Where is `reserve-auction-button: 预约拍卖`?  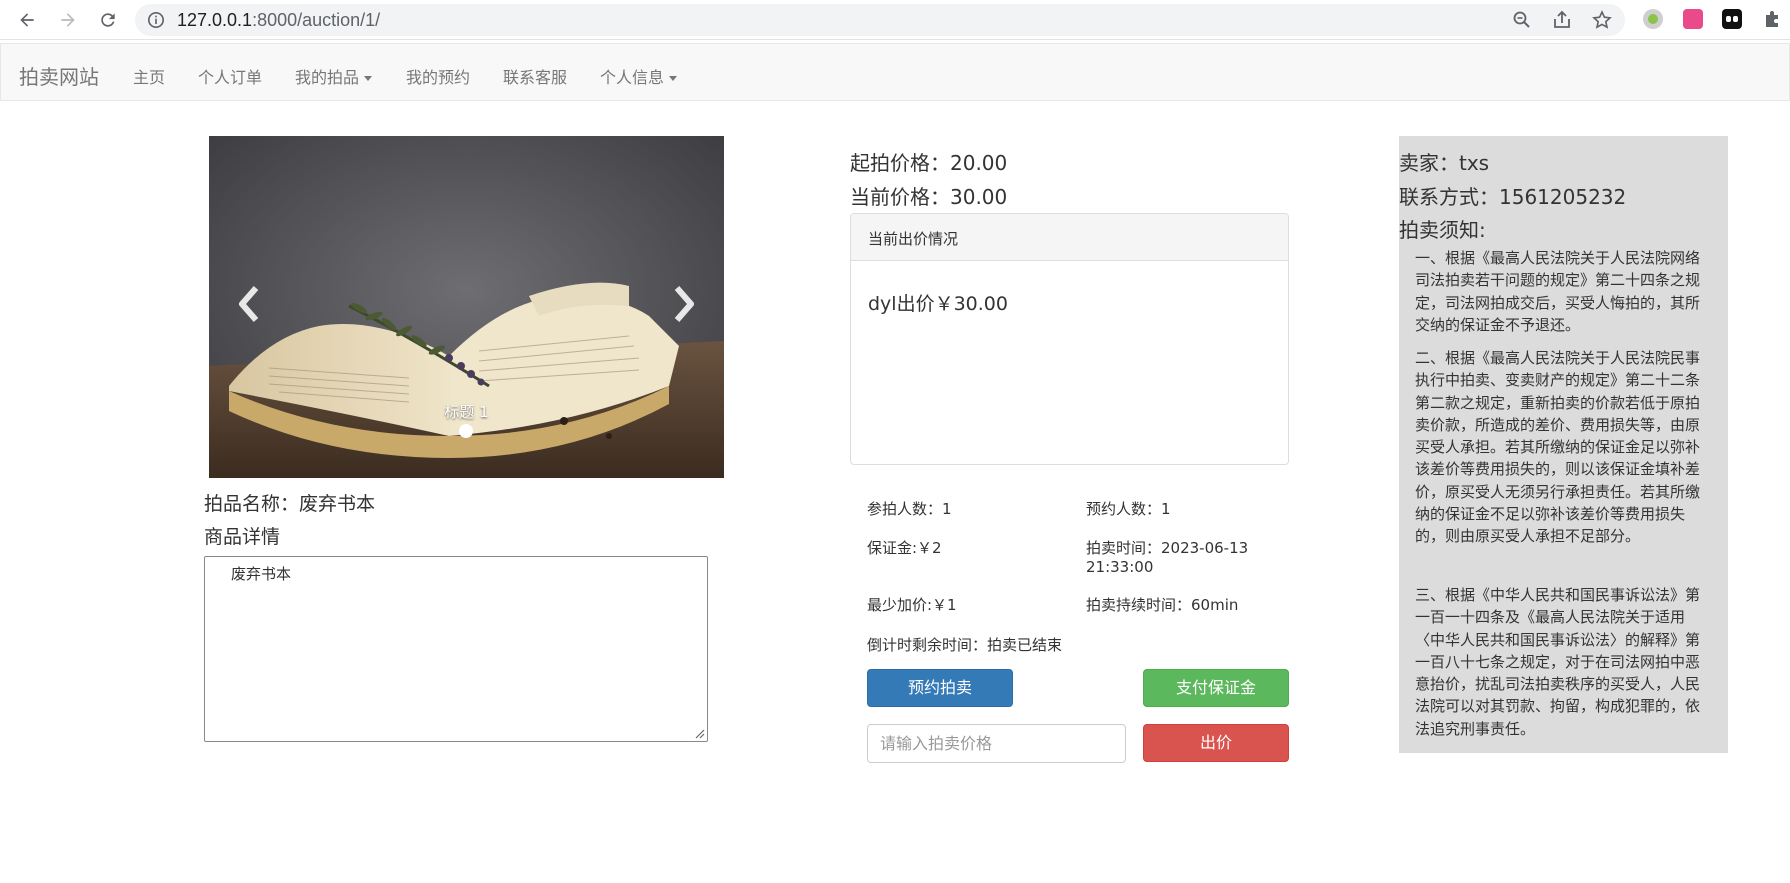 reserve-auction-button: 预约拍卖 is located at coordinates (940, 688).